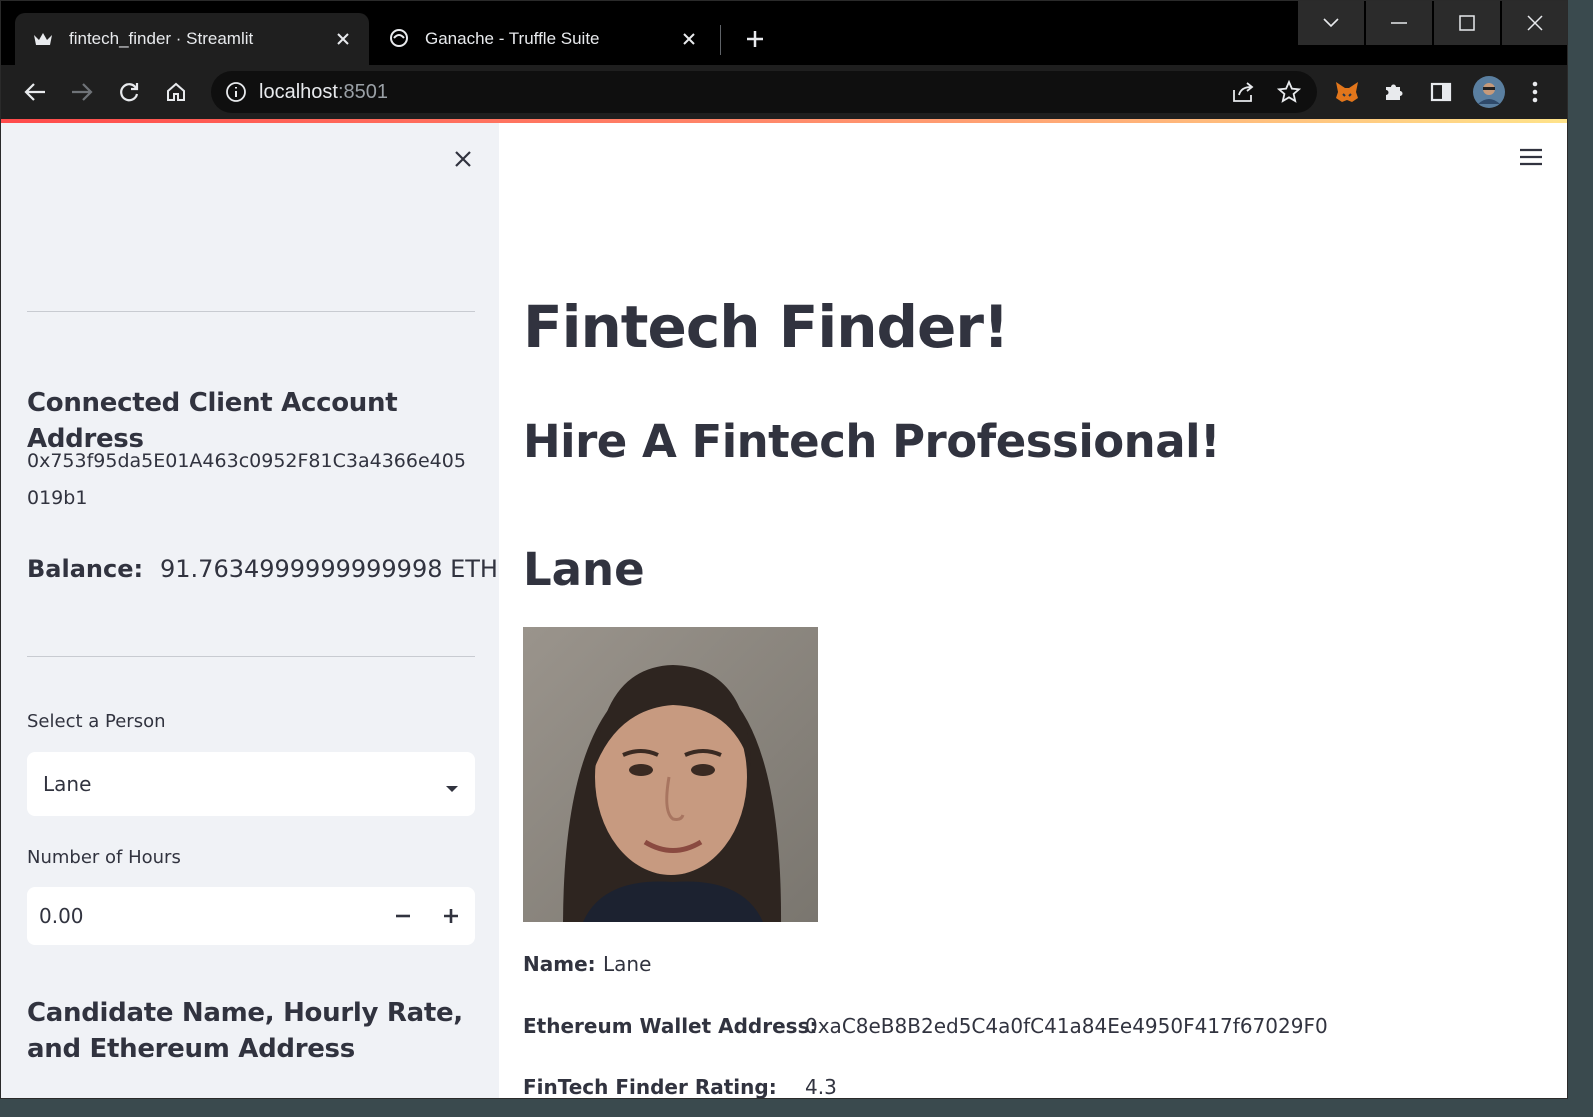  I want to click on wallet-label: Ethereum Wallet Address:, so click(670, 1026).